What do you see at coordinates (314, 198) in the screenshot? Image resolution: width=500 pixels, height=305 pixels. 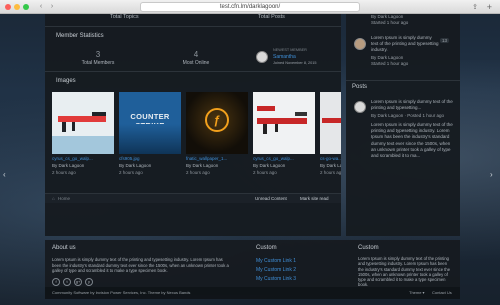 I see `mark-site-read-link: Mark site read` at bounding box center [314, 198].